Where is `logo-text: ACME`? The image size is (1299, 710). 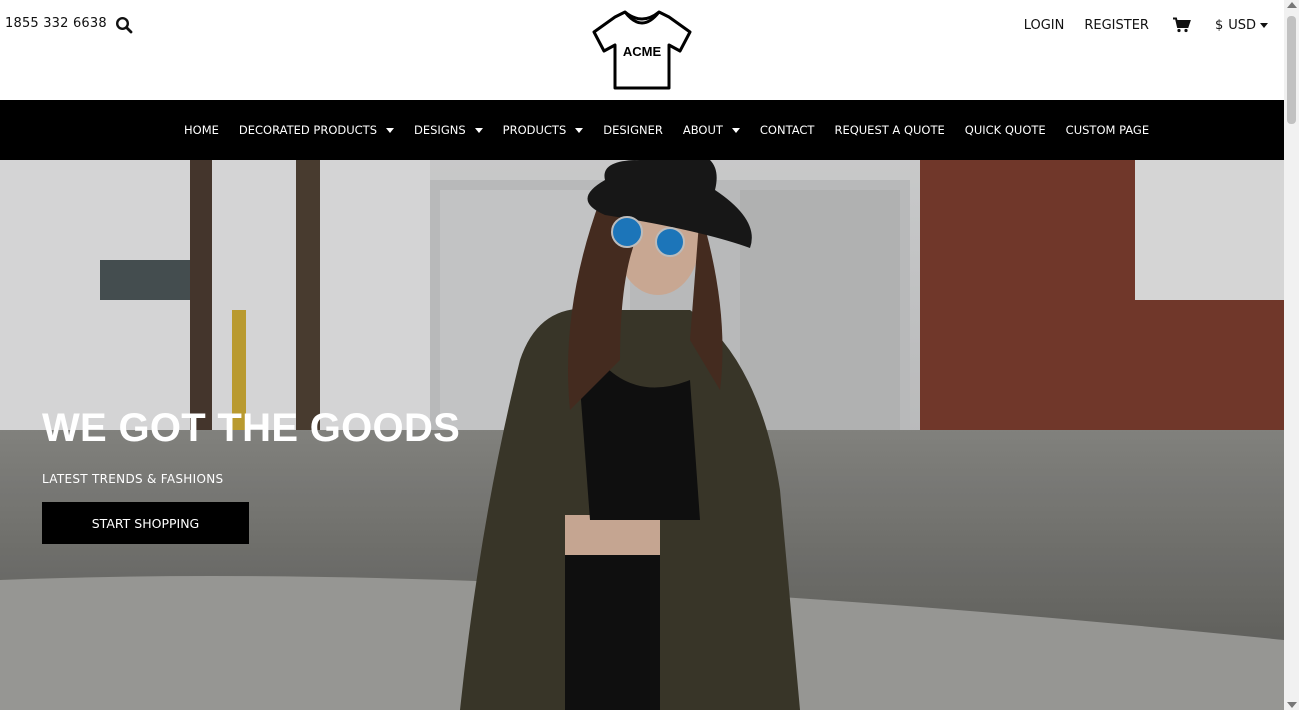 logo-text: ACME is located at coordinates (642, 51).